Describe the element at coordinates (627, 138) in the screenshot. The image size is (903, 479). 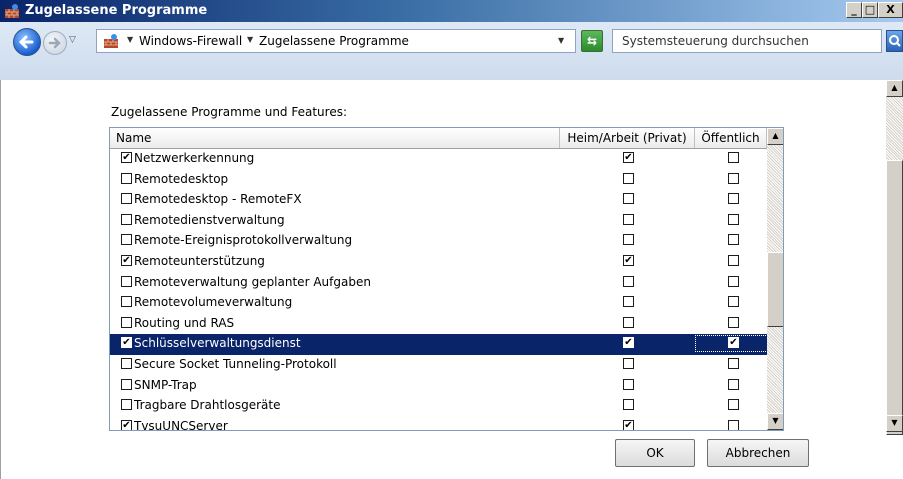
I see `column-header-home: Heim/Arbeit (Privat)` at that location.